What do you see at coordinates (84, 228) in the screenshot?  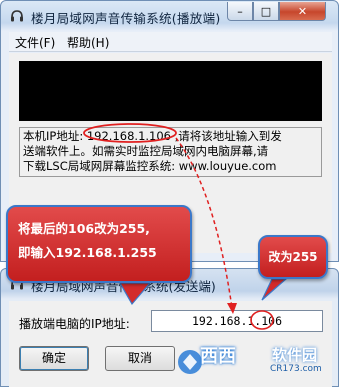 I see `bubble-line: 将最后的106改为255,` at bounding box center [84, 228].